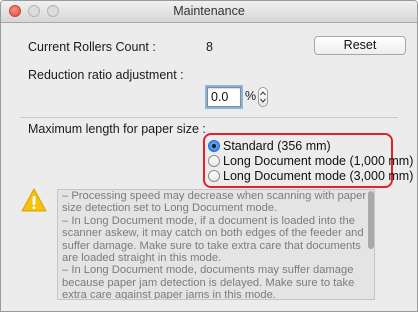 The height and width of the screenshot is (312, 418). Describe the element at coordinates (209, 117) in the screenshot. I see `section-divider` at that location.